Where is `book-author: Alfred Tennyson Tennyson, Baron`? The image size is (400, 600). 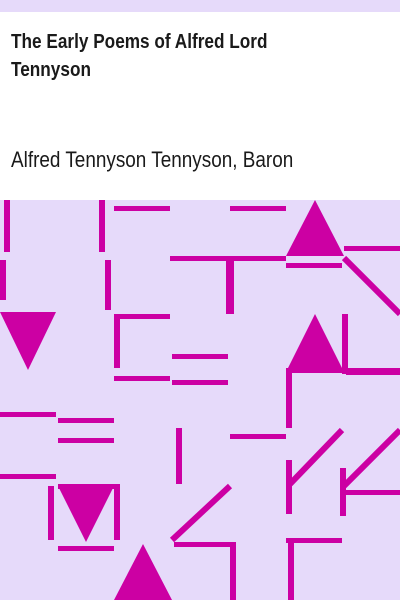
book-author: Alfred Tennyson Tennyson, Baron is located at coordinates (152, 159).